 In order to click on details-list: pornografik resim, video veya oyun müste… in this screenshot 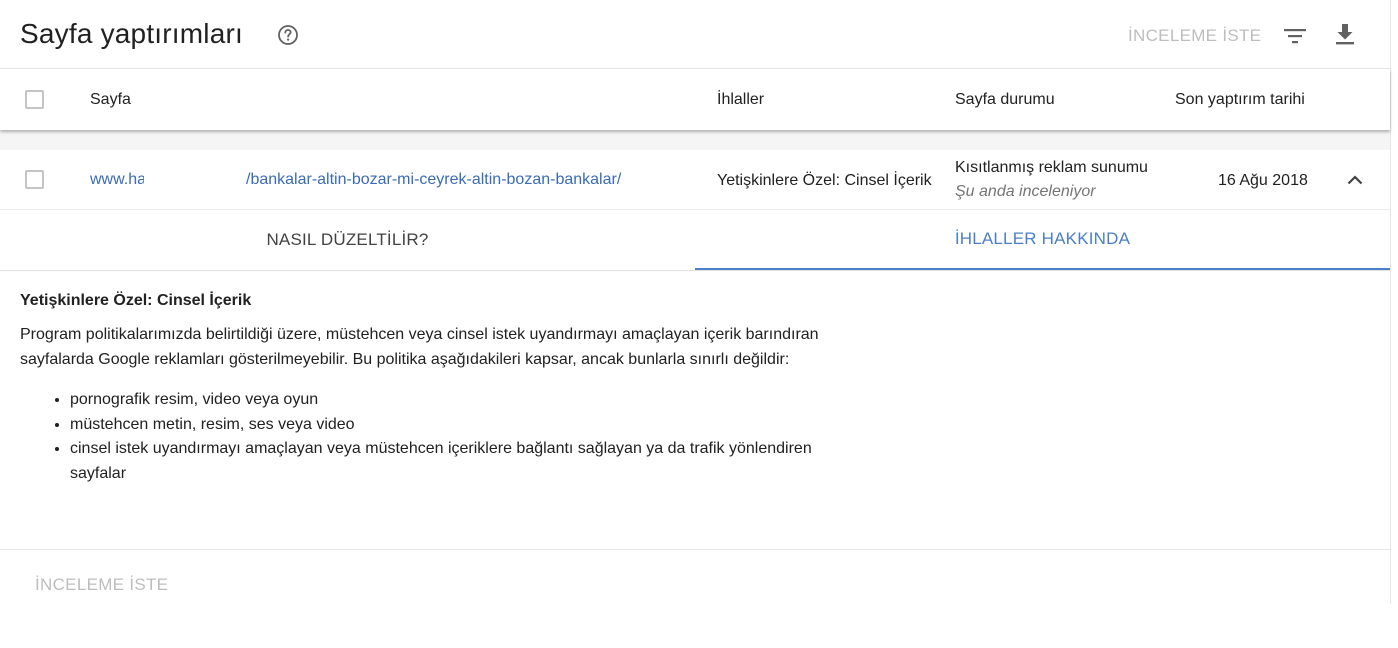, I will do `click(430, 437)`.